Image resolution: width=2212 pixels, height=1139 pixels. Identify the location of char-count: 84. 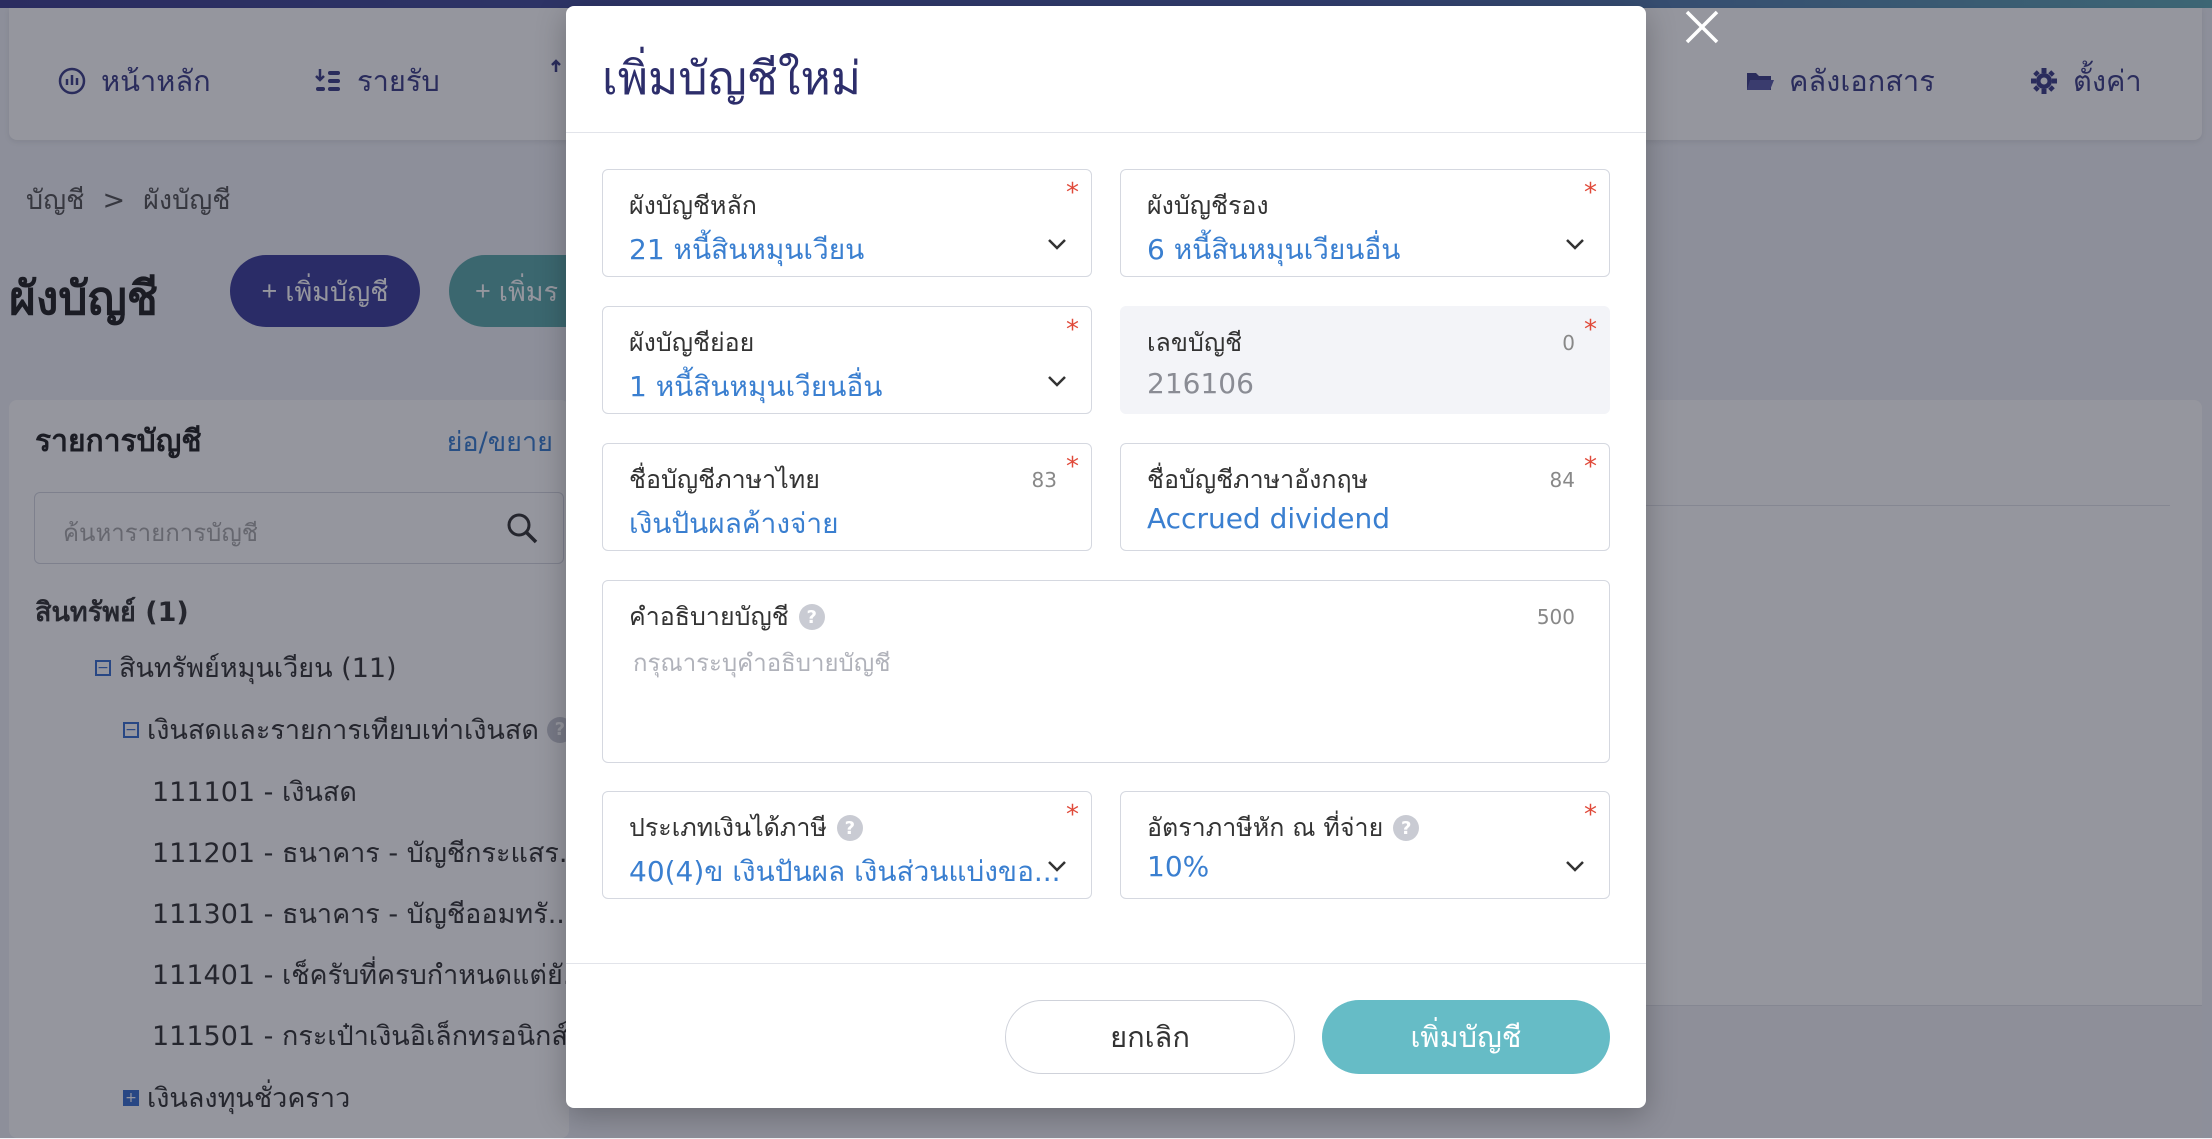
(1562, 480).